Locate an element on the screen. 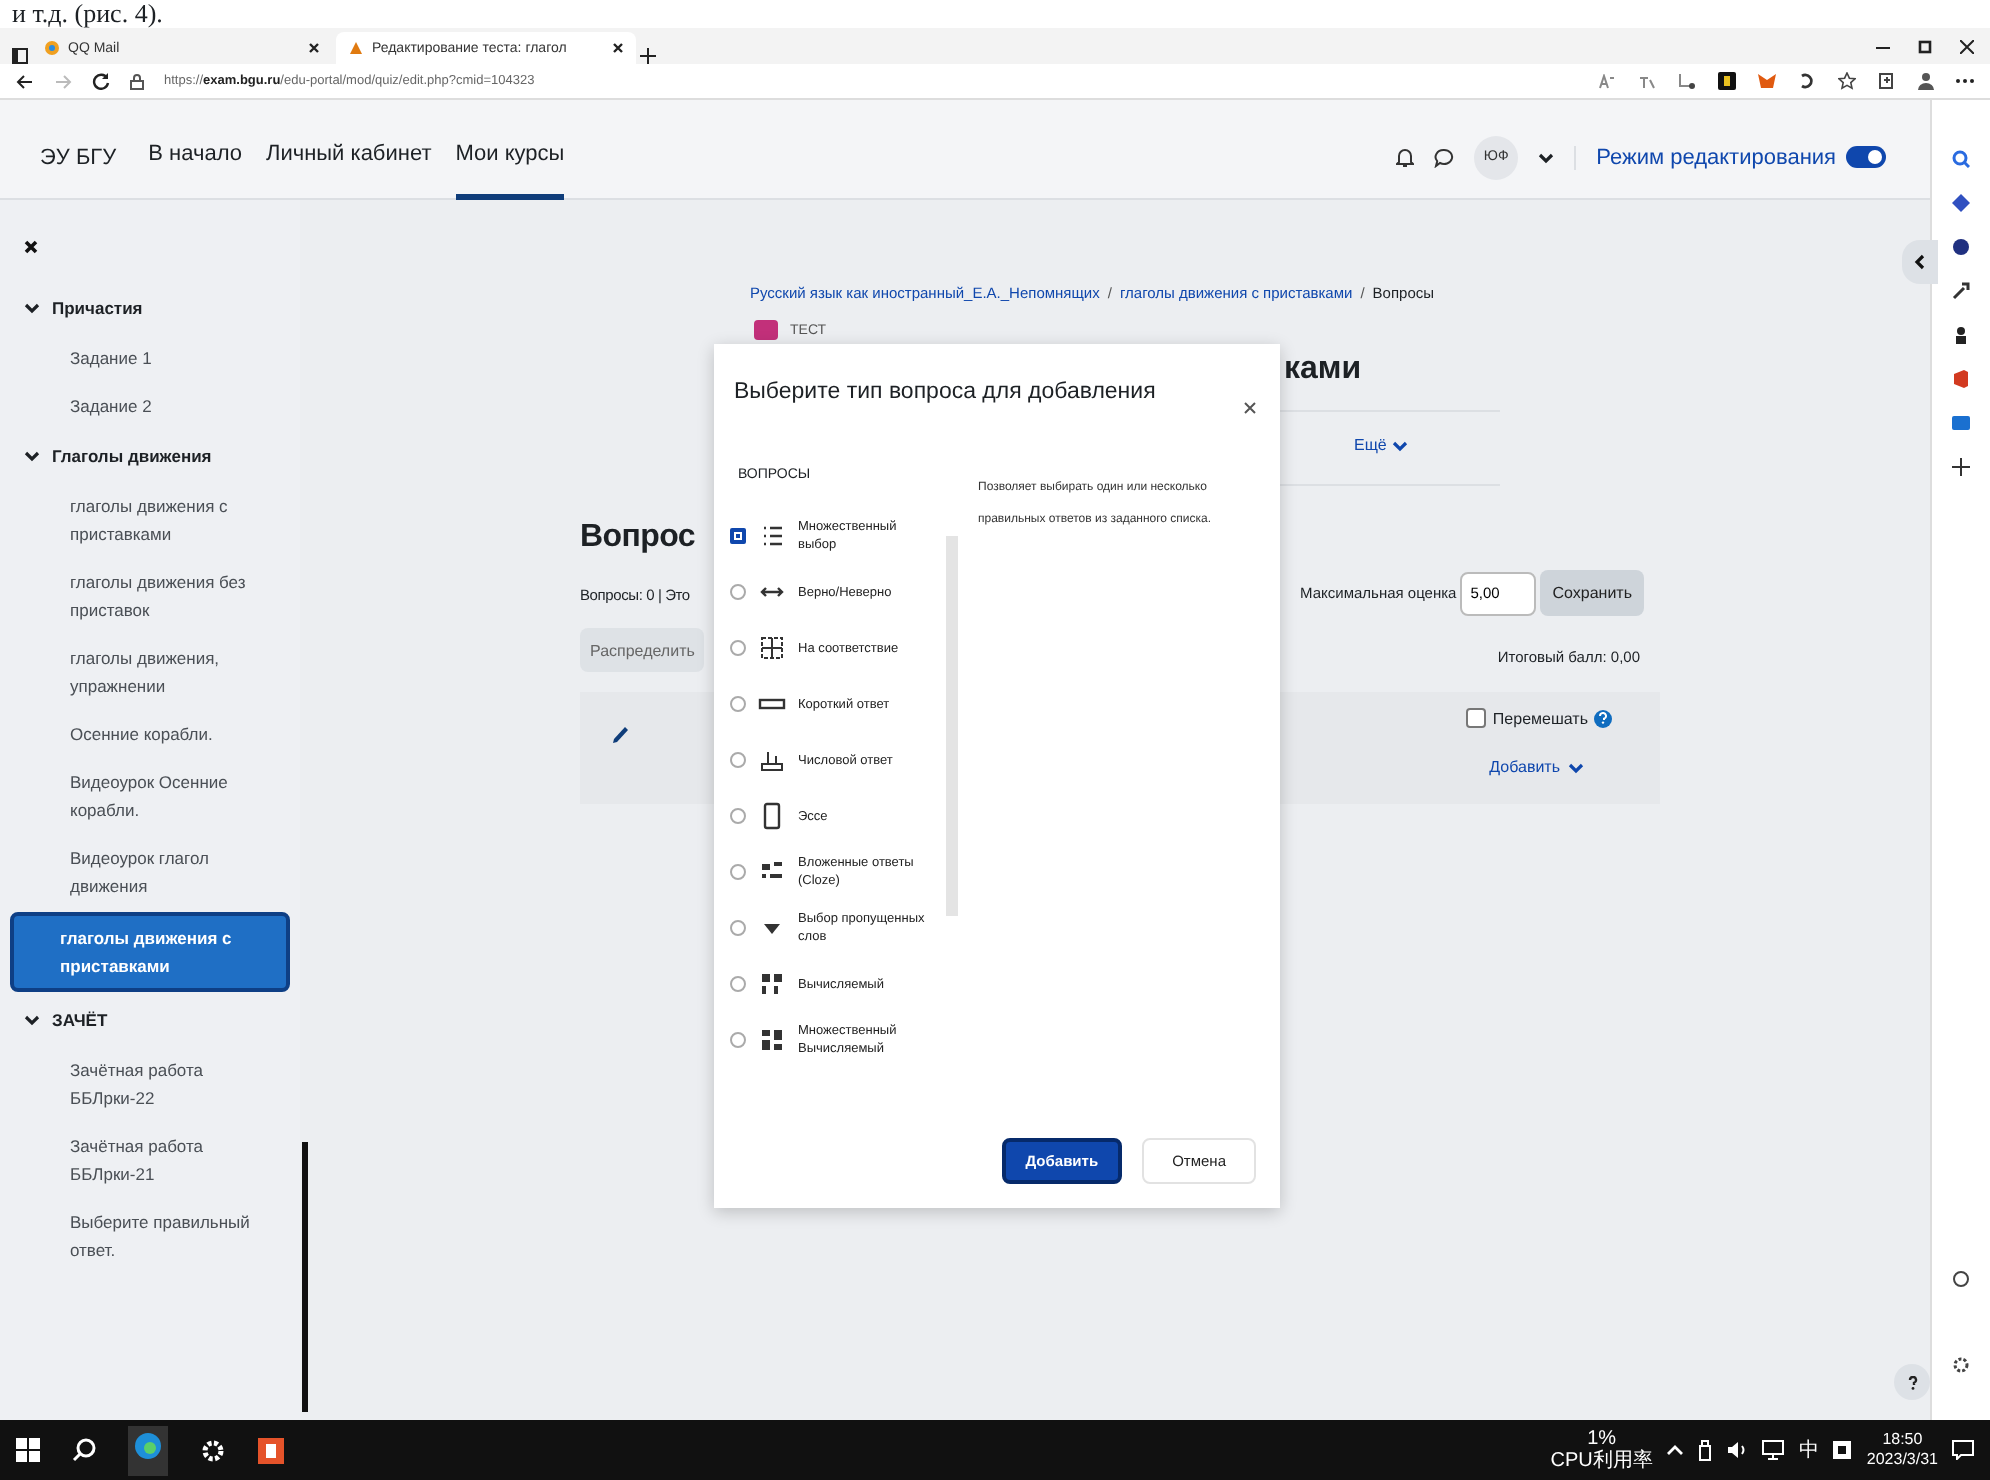 The width and height of the screenshot is (1990, 1480). shuffle-checkbox is located at coordinates (1476, 718).